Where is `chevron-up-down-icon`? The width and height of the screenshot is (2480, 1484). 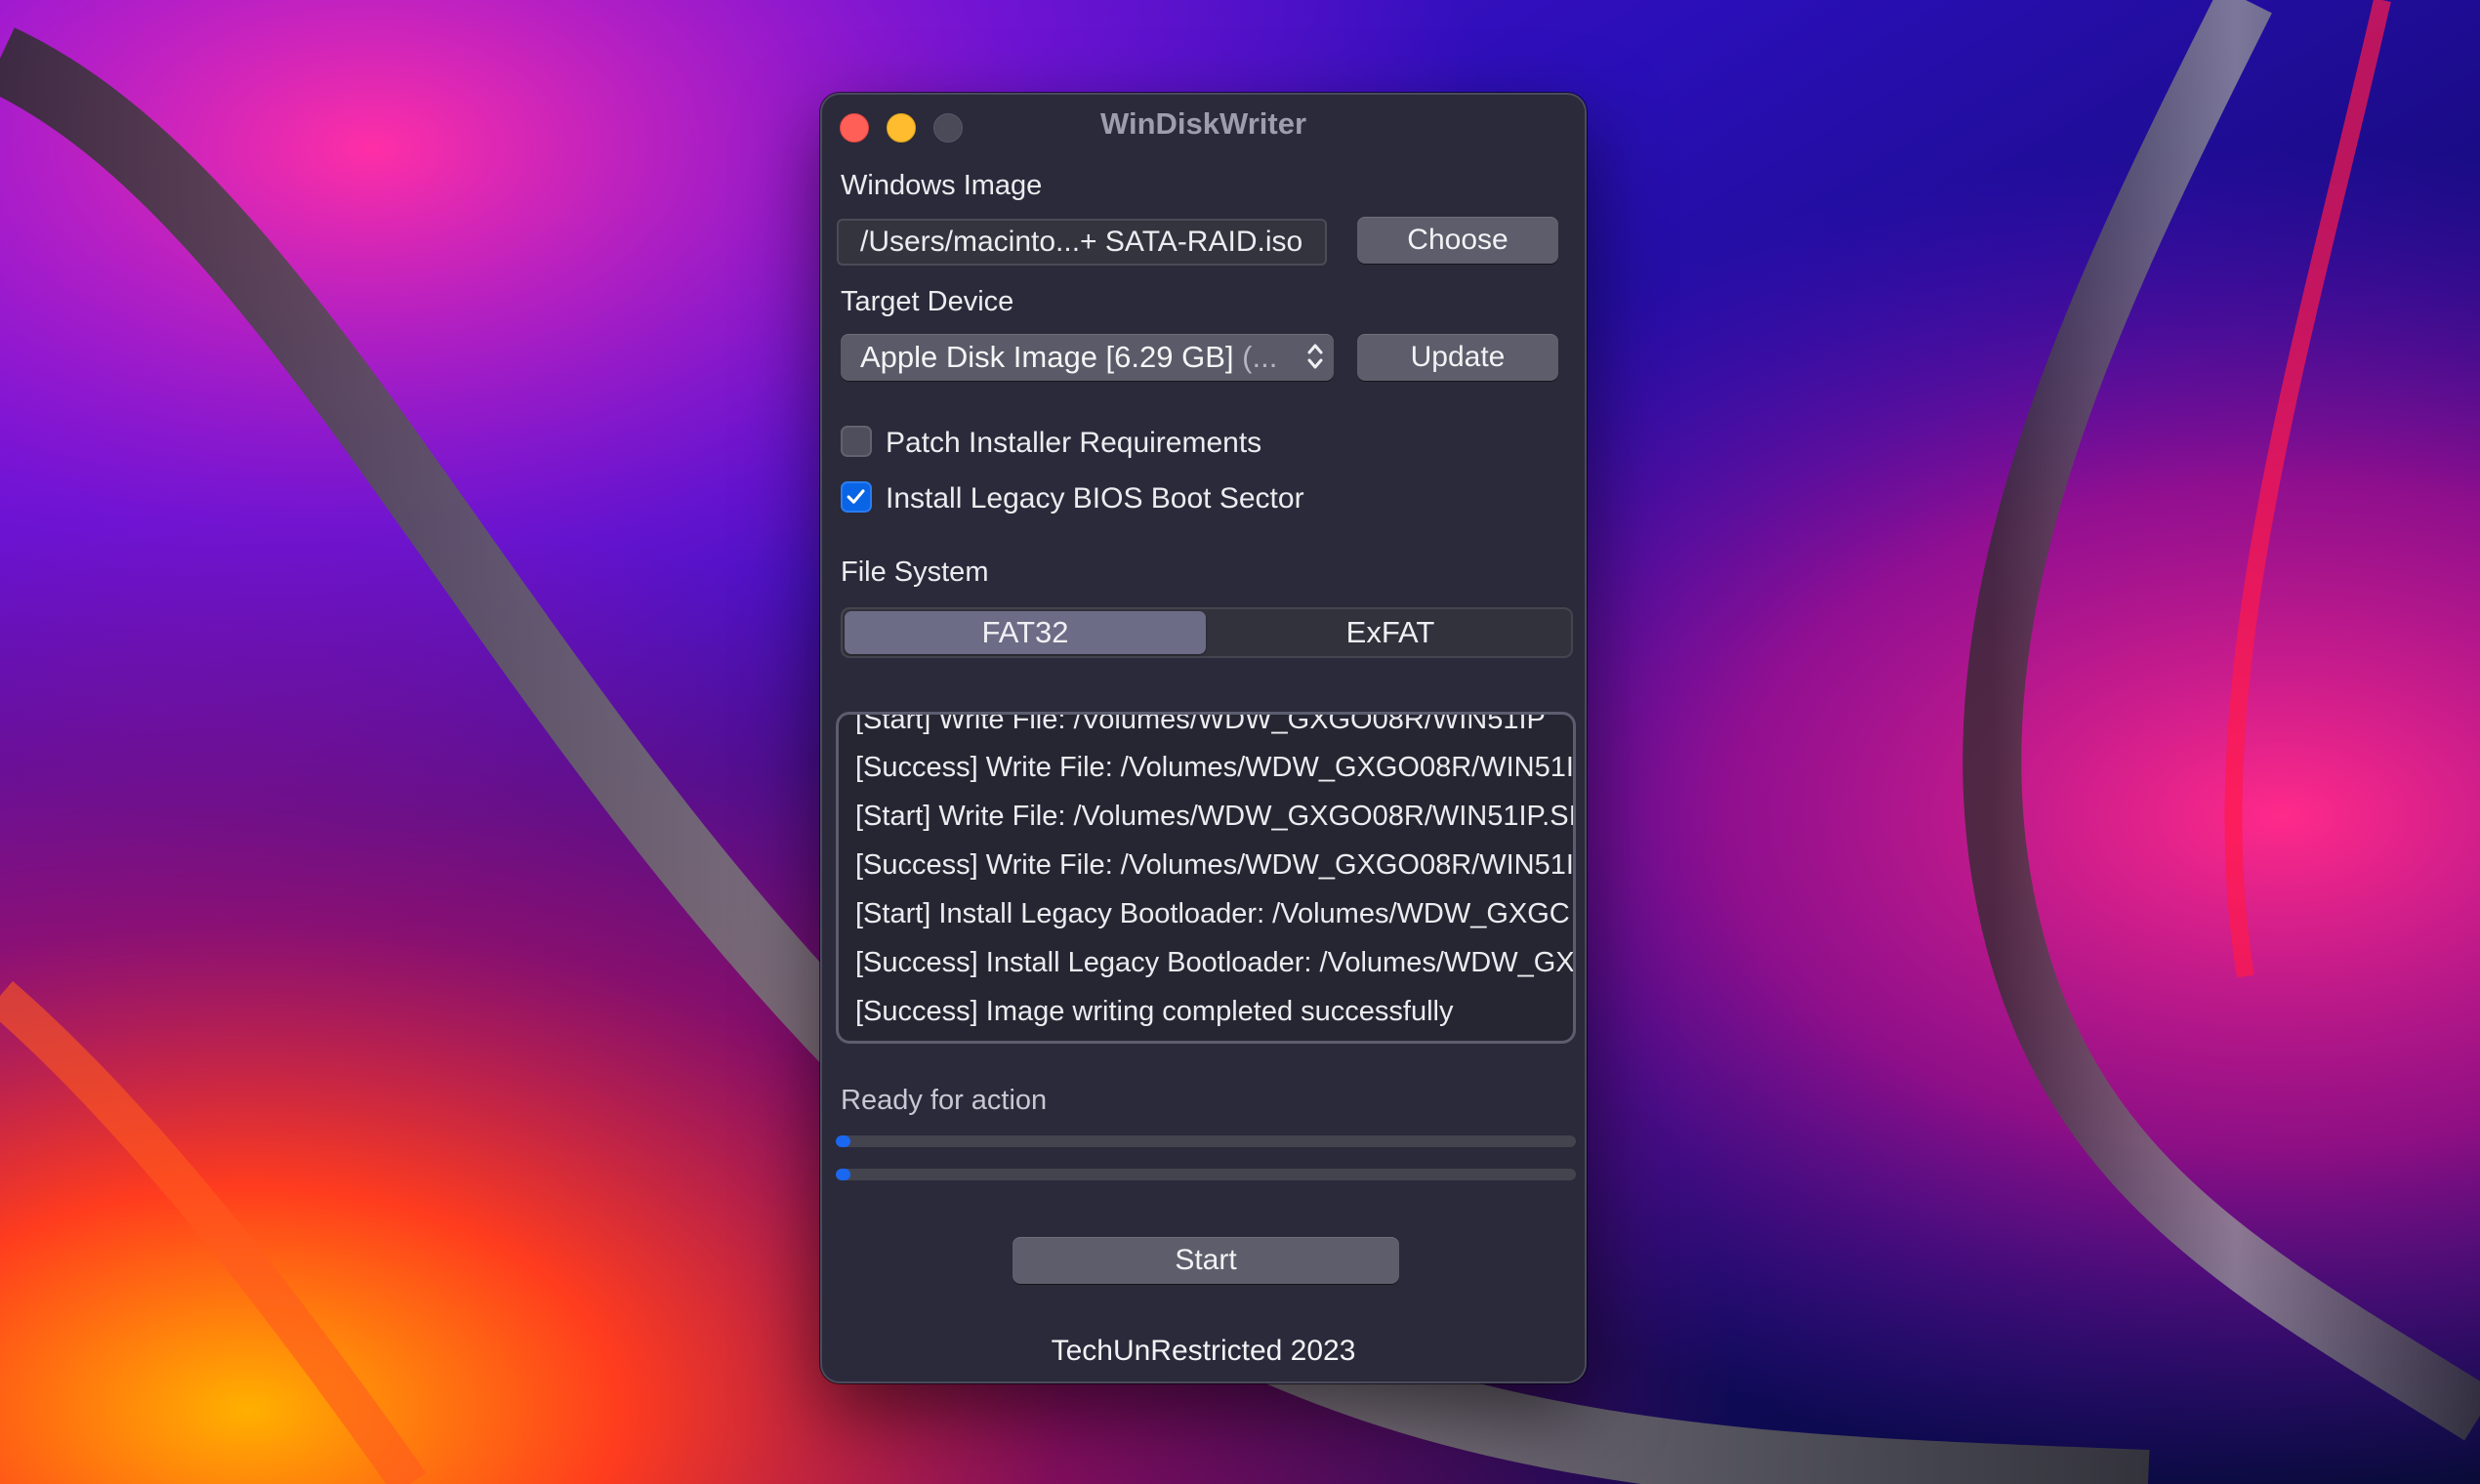
chevron-up-down-icon is located at coordinates (1315, 357).